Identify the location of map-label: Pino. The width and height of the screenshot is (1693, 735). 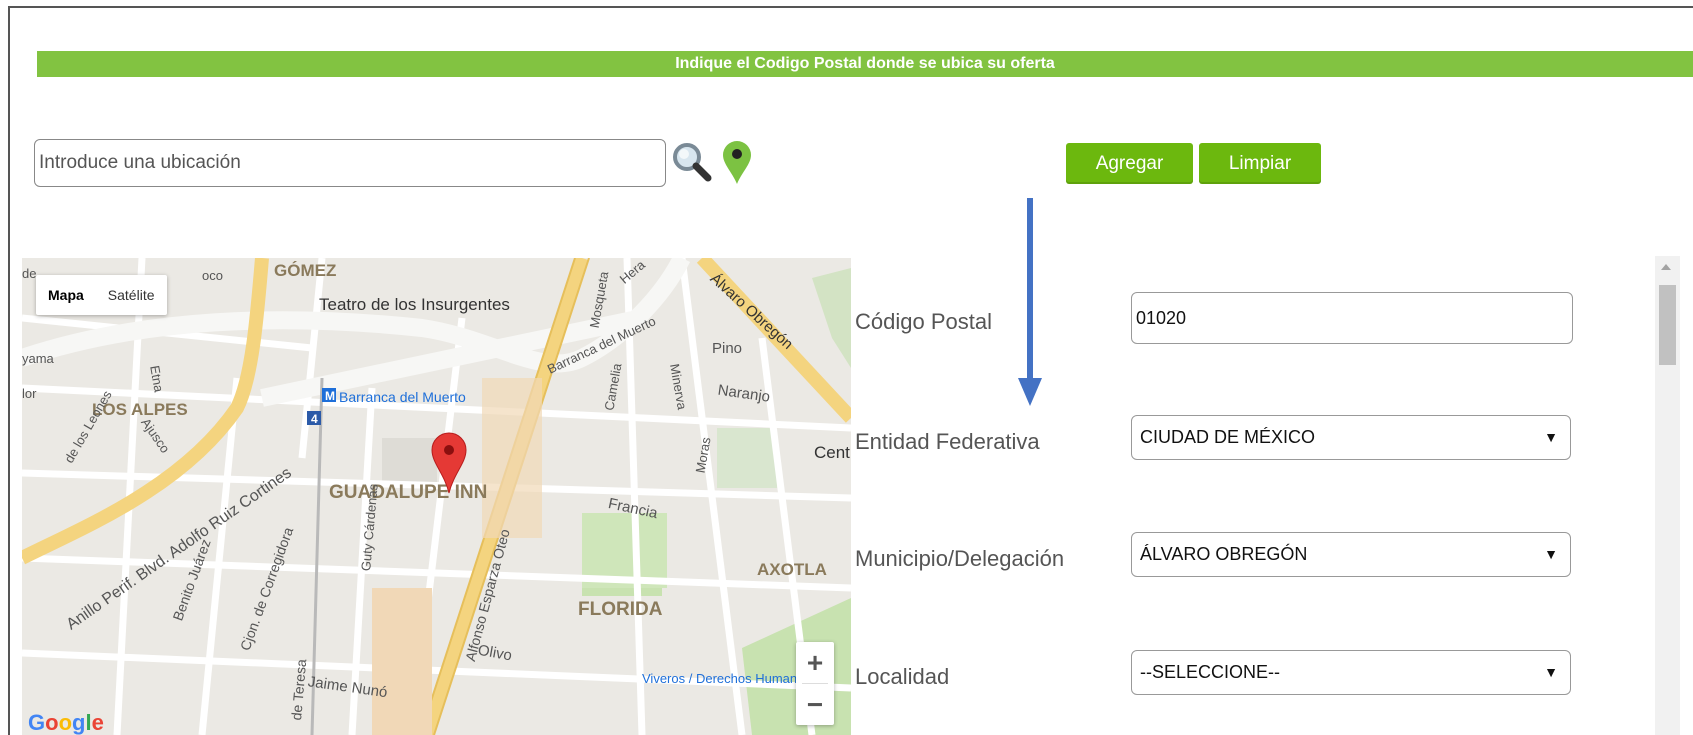
(727, 348).